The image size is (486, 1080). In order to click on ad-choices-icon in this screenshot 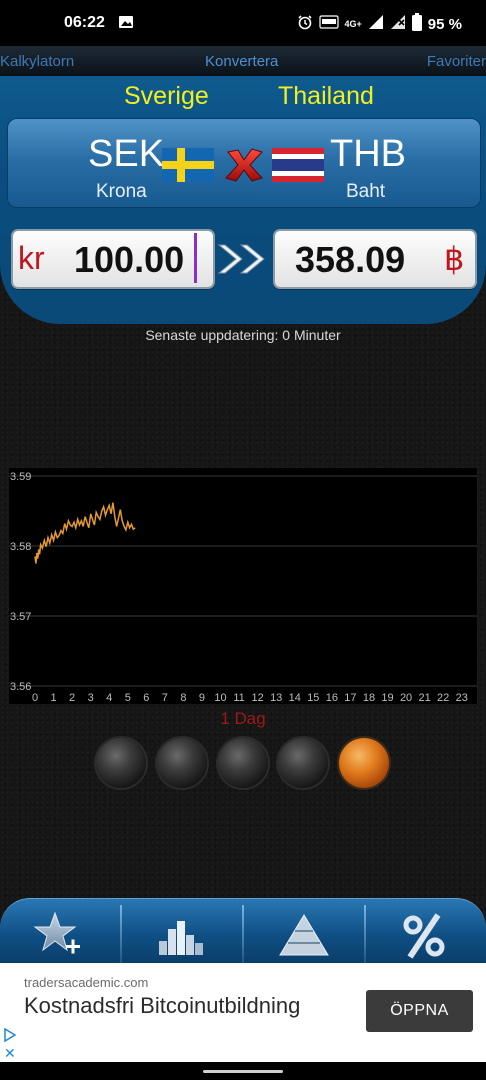, I will do `click(10, 1035)`.